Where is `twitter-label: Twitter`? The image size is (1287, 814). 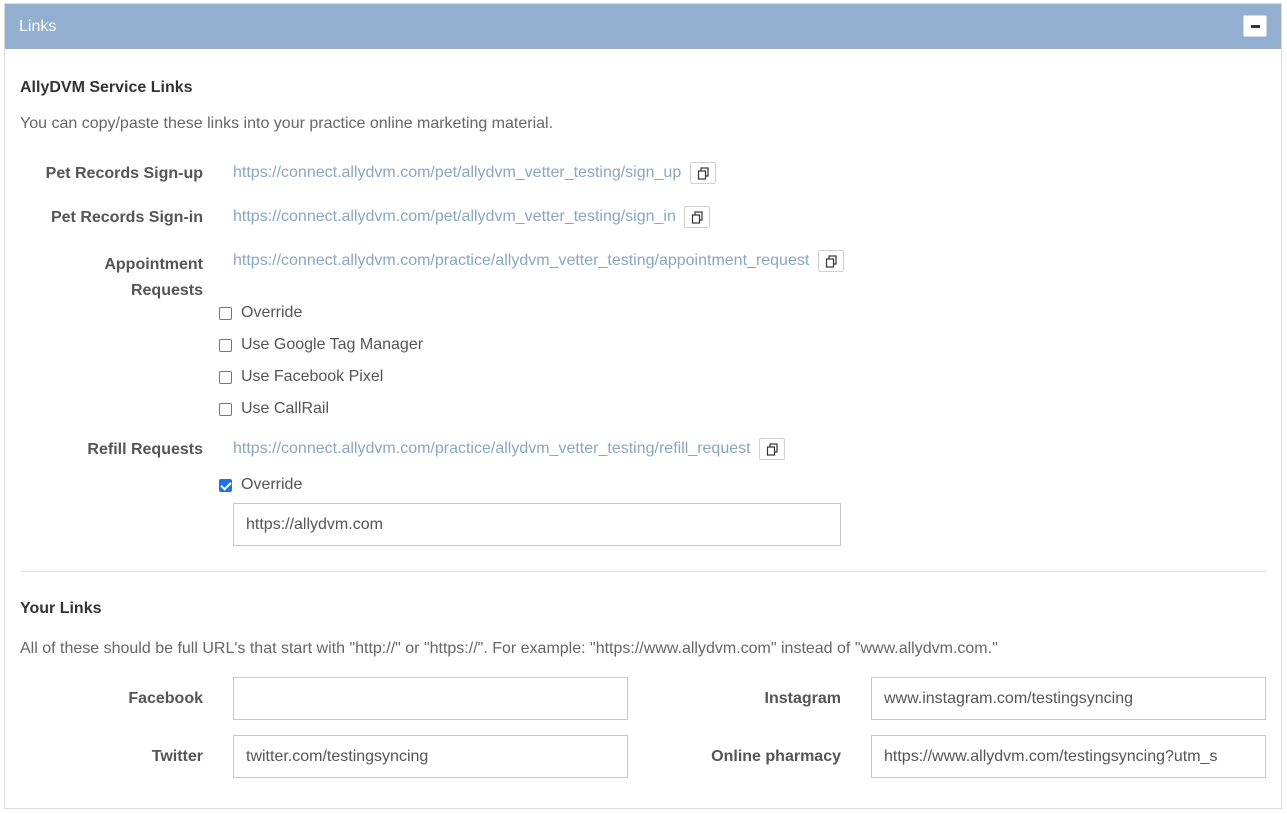 twitter-label: Twitter is located at coordinates (177, 756).